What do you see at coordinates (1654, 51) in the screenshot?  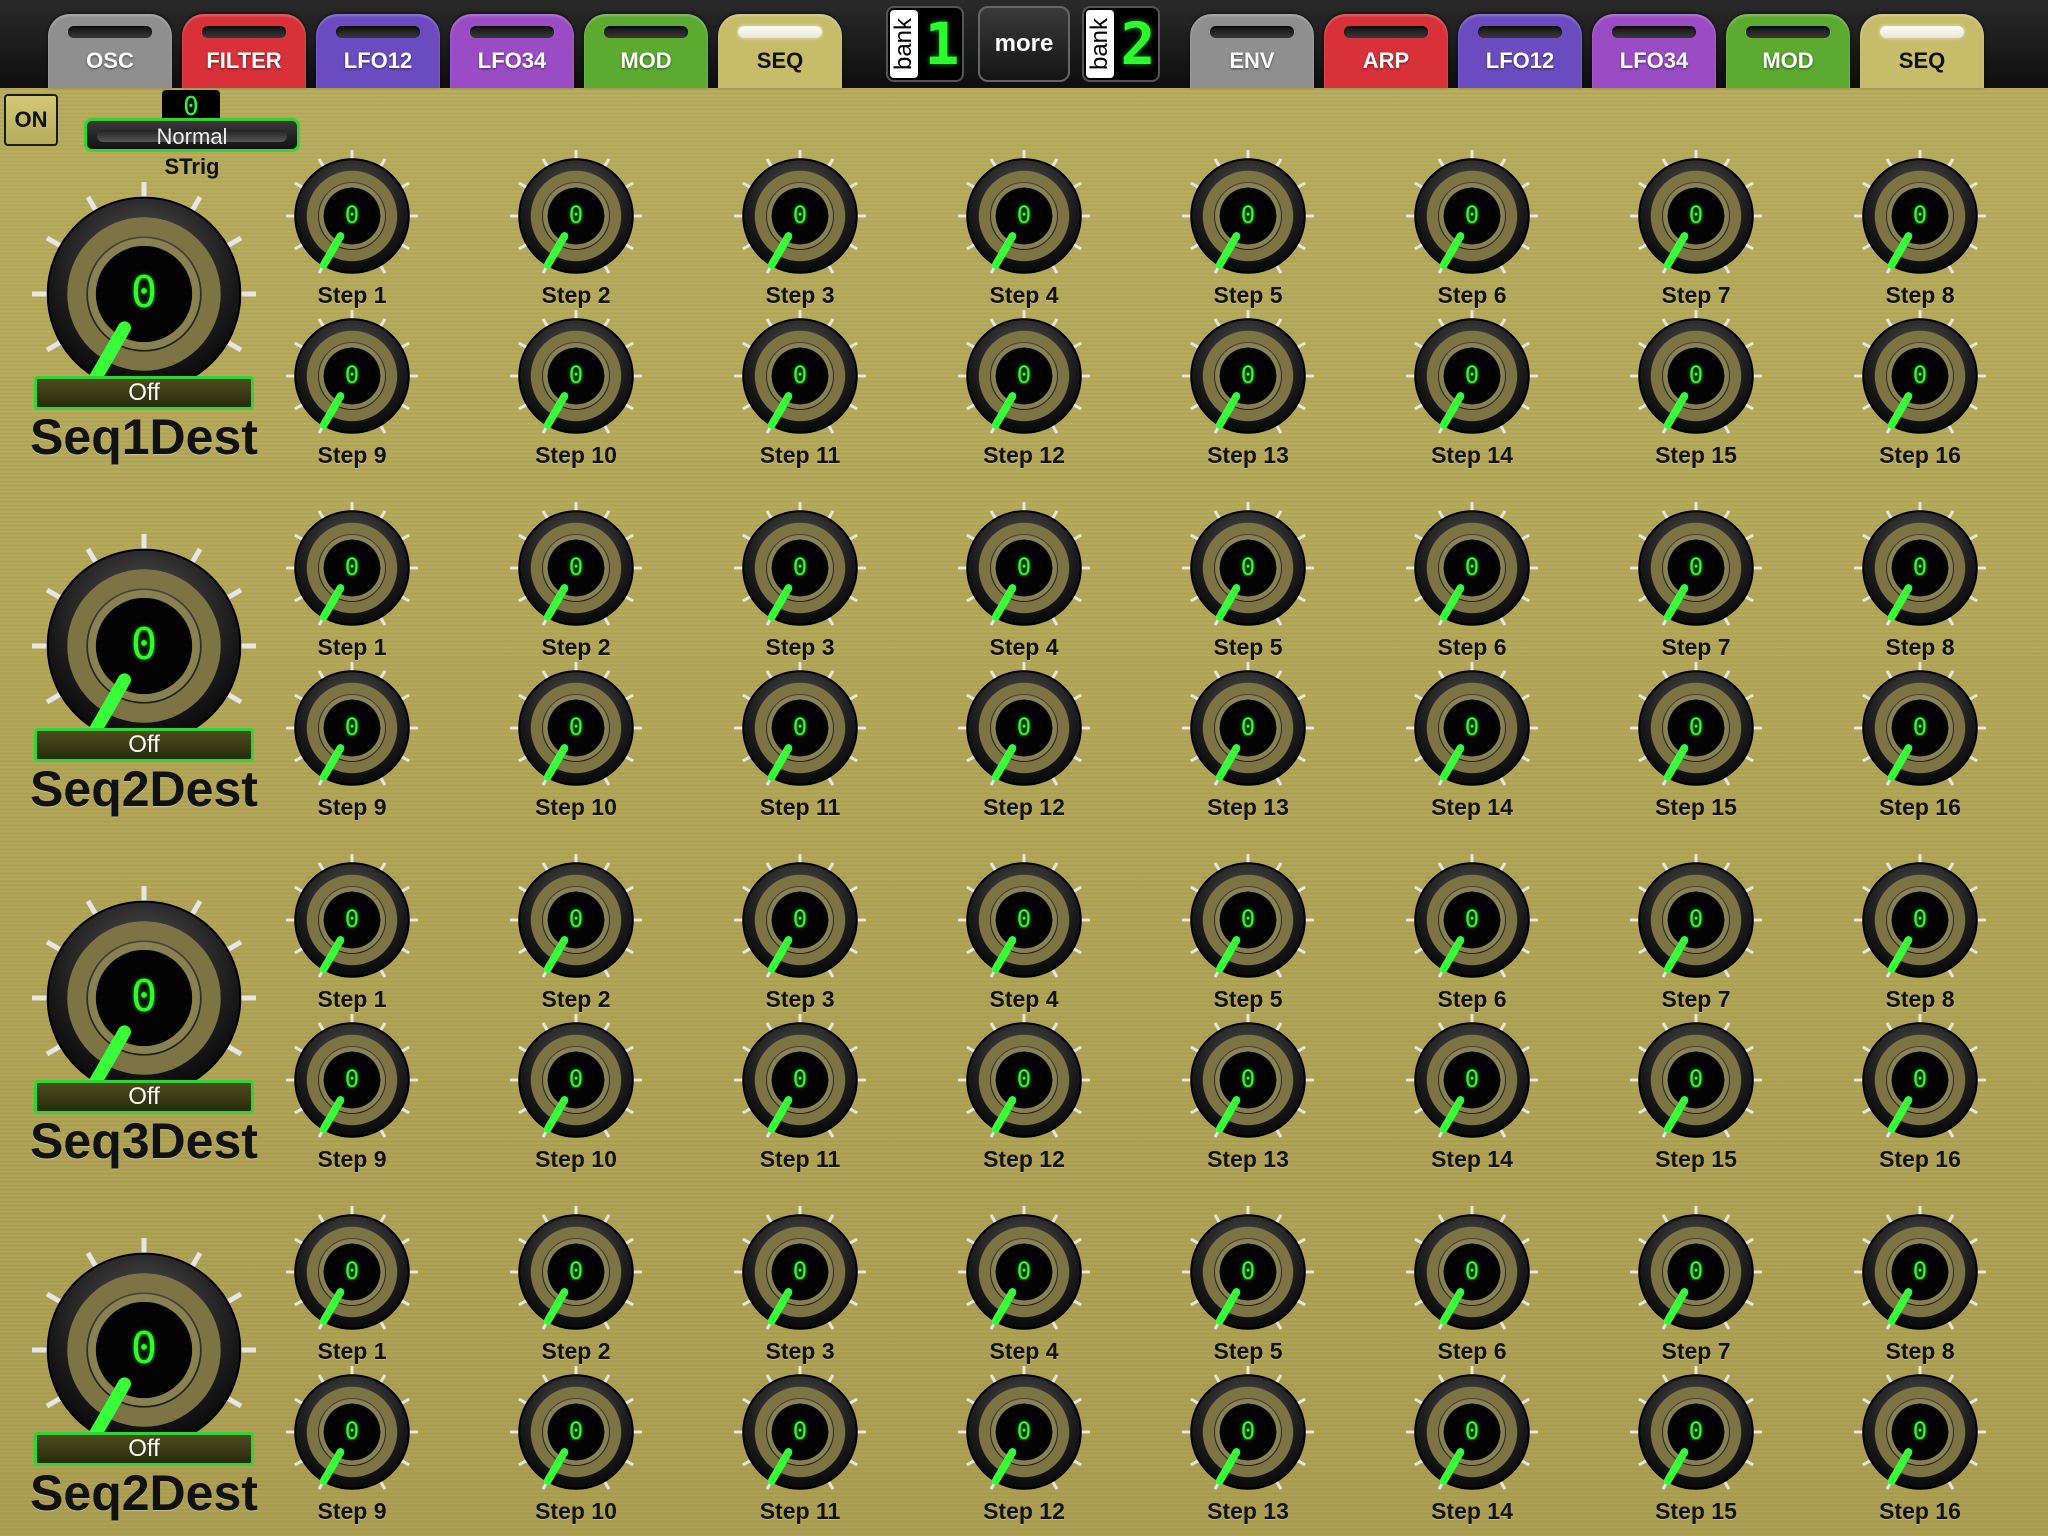 I see `tab-right-lfo34: LFO34` at bounding box center [1654, 51].